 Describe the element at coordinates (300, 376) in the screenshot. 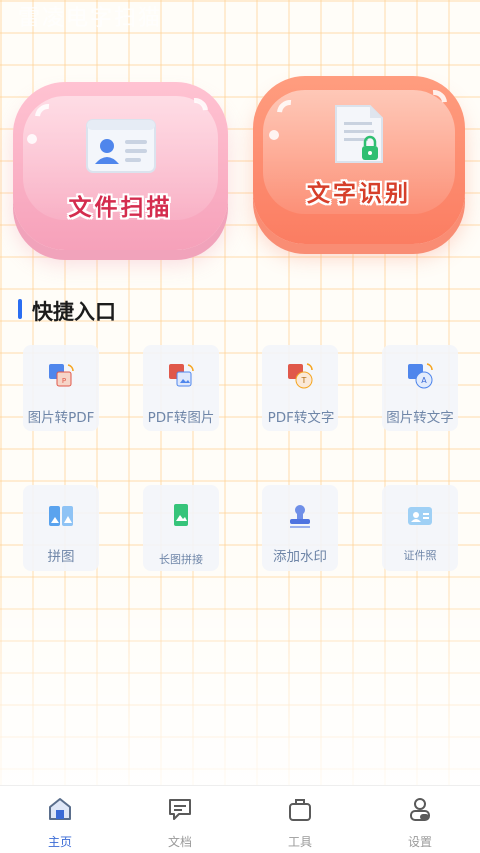

I see `pdf-to-text-icon: T` at that location.